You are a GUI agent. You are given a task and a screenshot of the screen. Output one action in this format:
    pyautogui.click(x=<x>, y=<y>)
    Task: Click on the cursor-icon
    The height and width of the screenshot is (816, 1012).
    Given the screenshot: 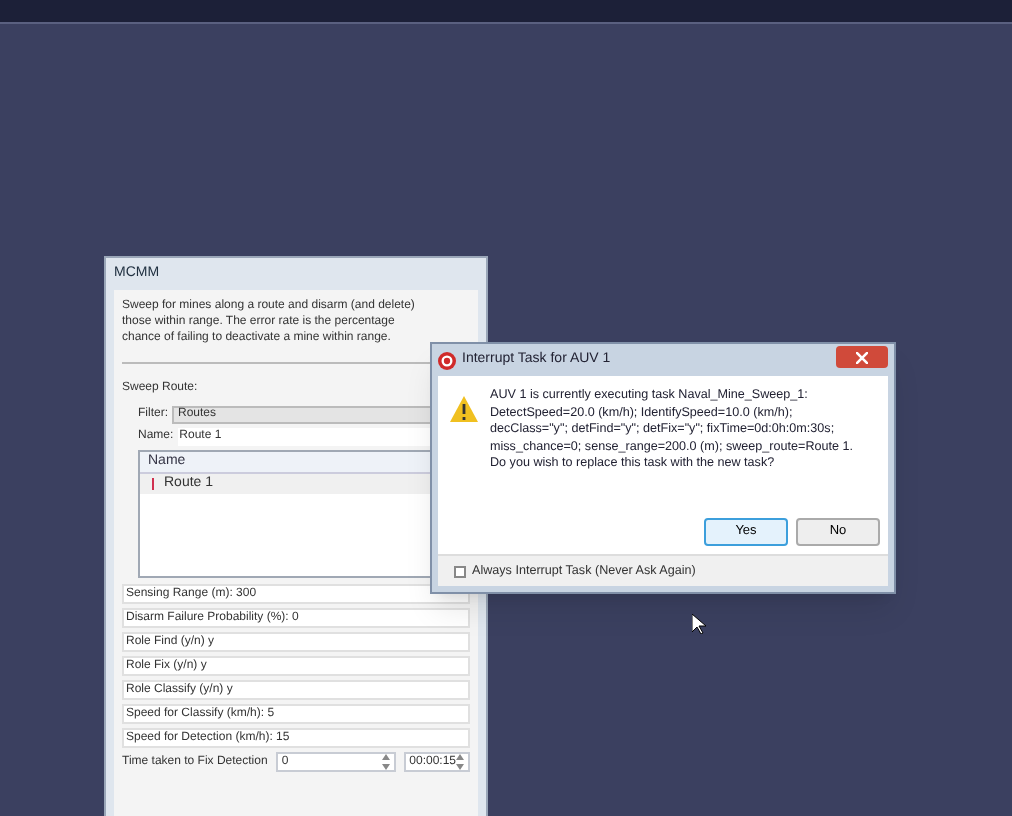 What is the action you would take?
    pyautogui.click(x=699, y=624)
    